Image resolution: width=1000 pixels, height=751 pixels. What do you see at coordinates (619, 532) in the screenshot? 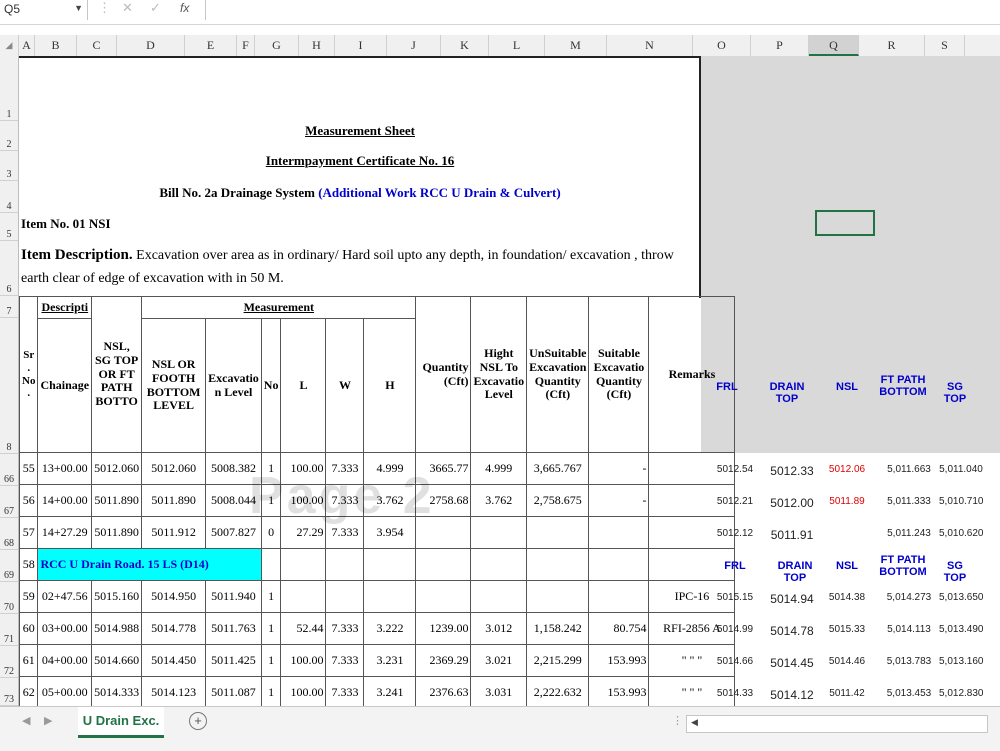
I see `cell-sui` at bounding box center [619, 532].